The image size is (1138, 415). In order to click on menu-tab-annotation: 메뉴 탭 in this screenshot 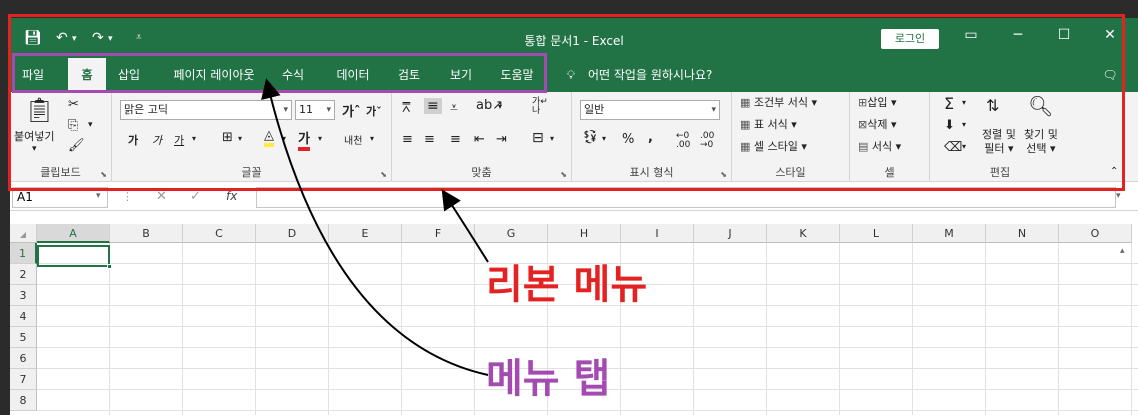, I will do `click(548, 379)`.